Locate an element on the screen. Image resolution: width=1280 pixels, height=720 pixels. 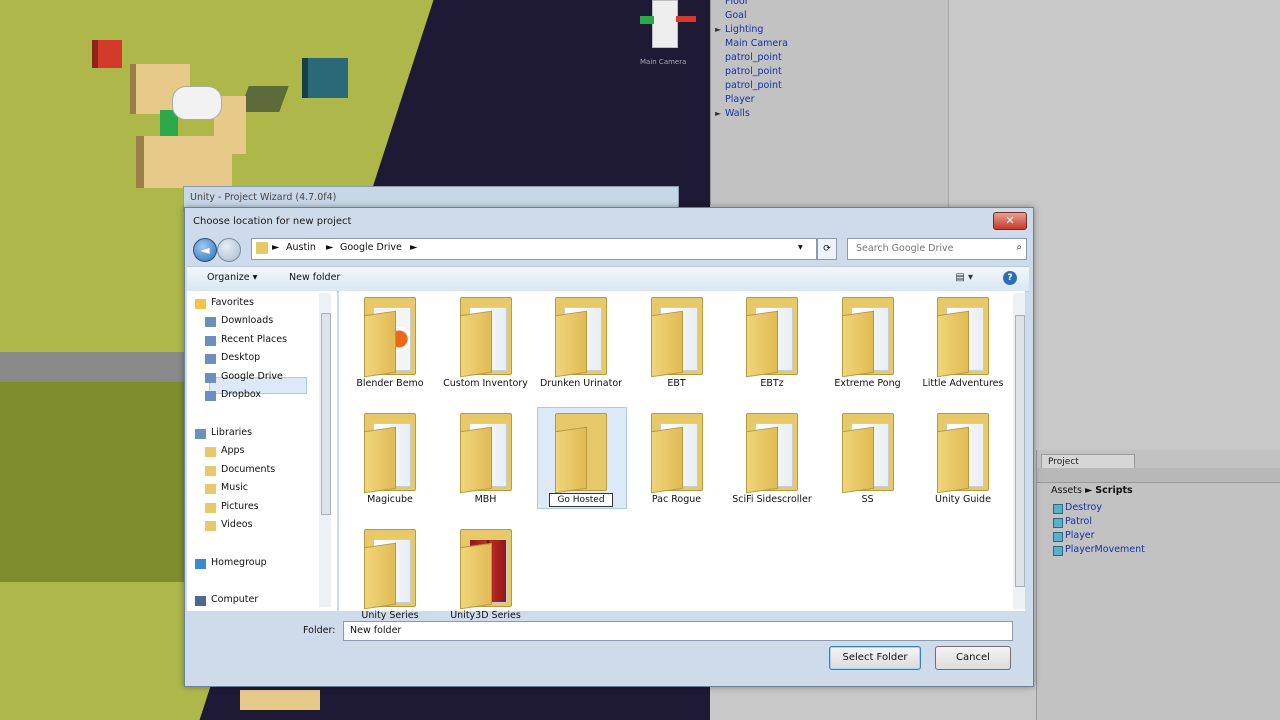
folder-item: Little Adventures is located at coordinates (963, 348).